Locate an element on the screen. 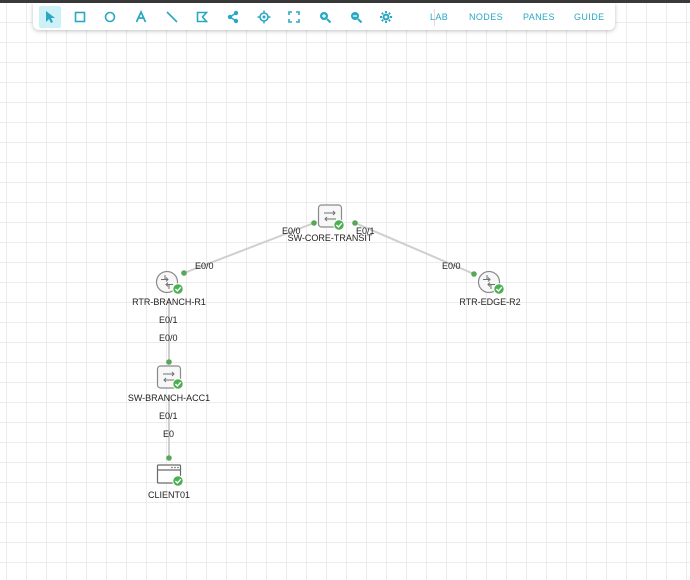 The image size is (690, 580). node-label: CLIENT01 is located at coordinates (169, 495).